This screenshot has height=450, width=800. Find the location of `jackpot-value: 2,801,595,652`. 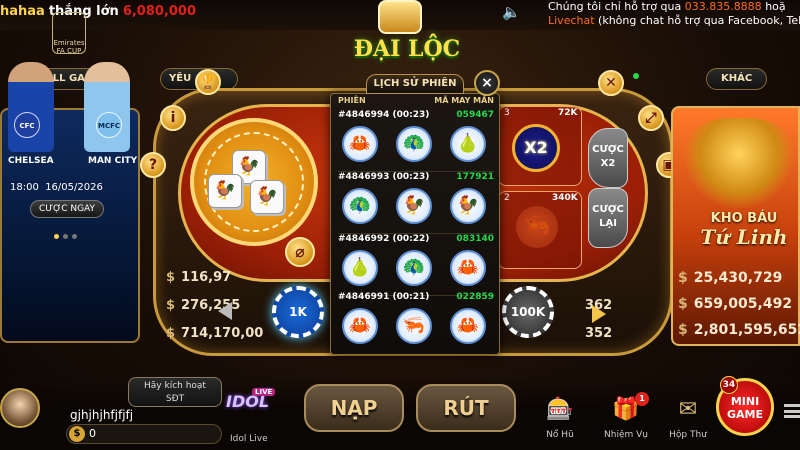

jackpot-value: 2,801,595,652 is located at coordinates (746, 330).